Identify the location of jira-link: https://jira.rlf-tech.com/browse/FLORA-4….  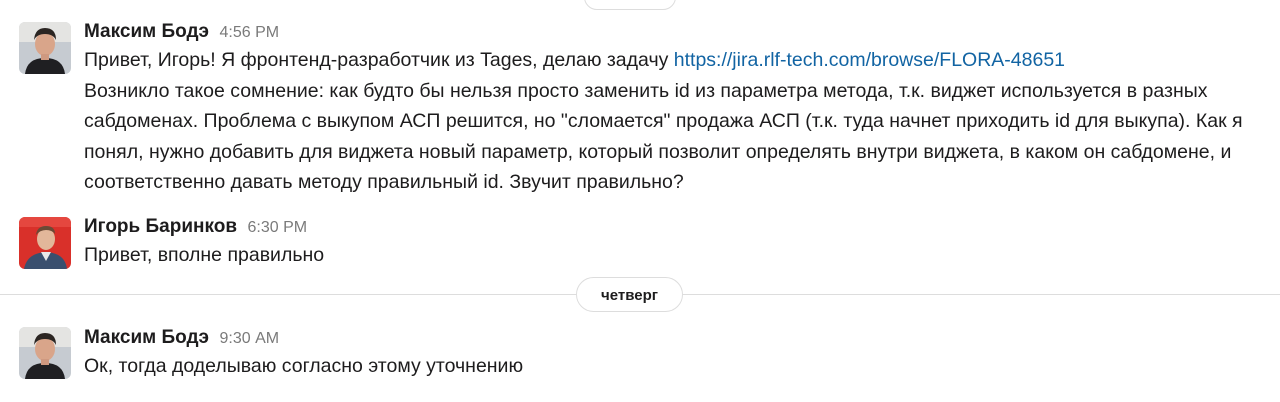
(869, 60).